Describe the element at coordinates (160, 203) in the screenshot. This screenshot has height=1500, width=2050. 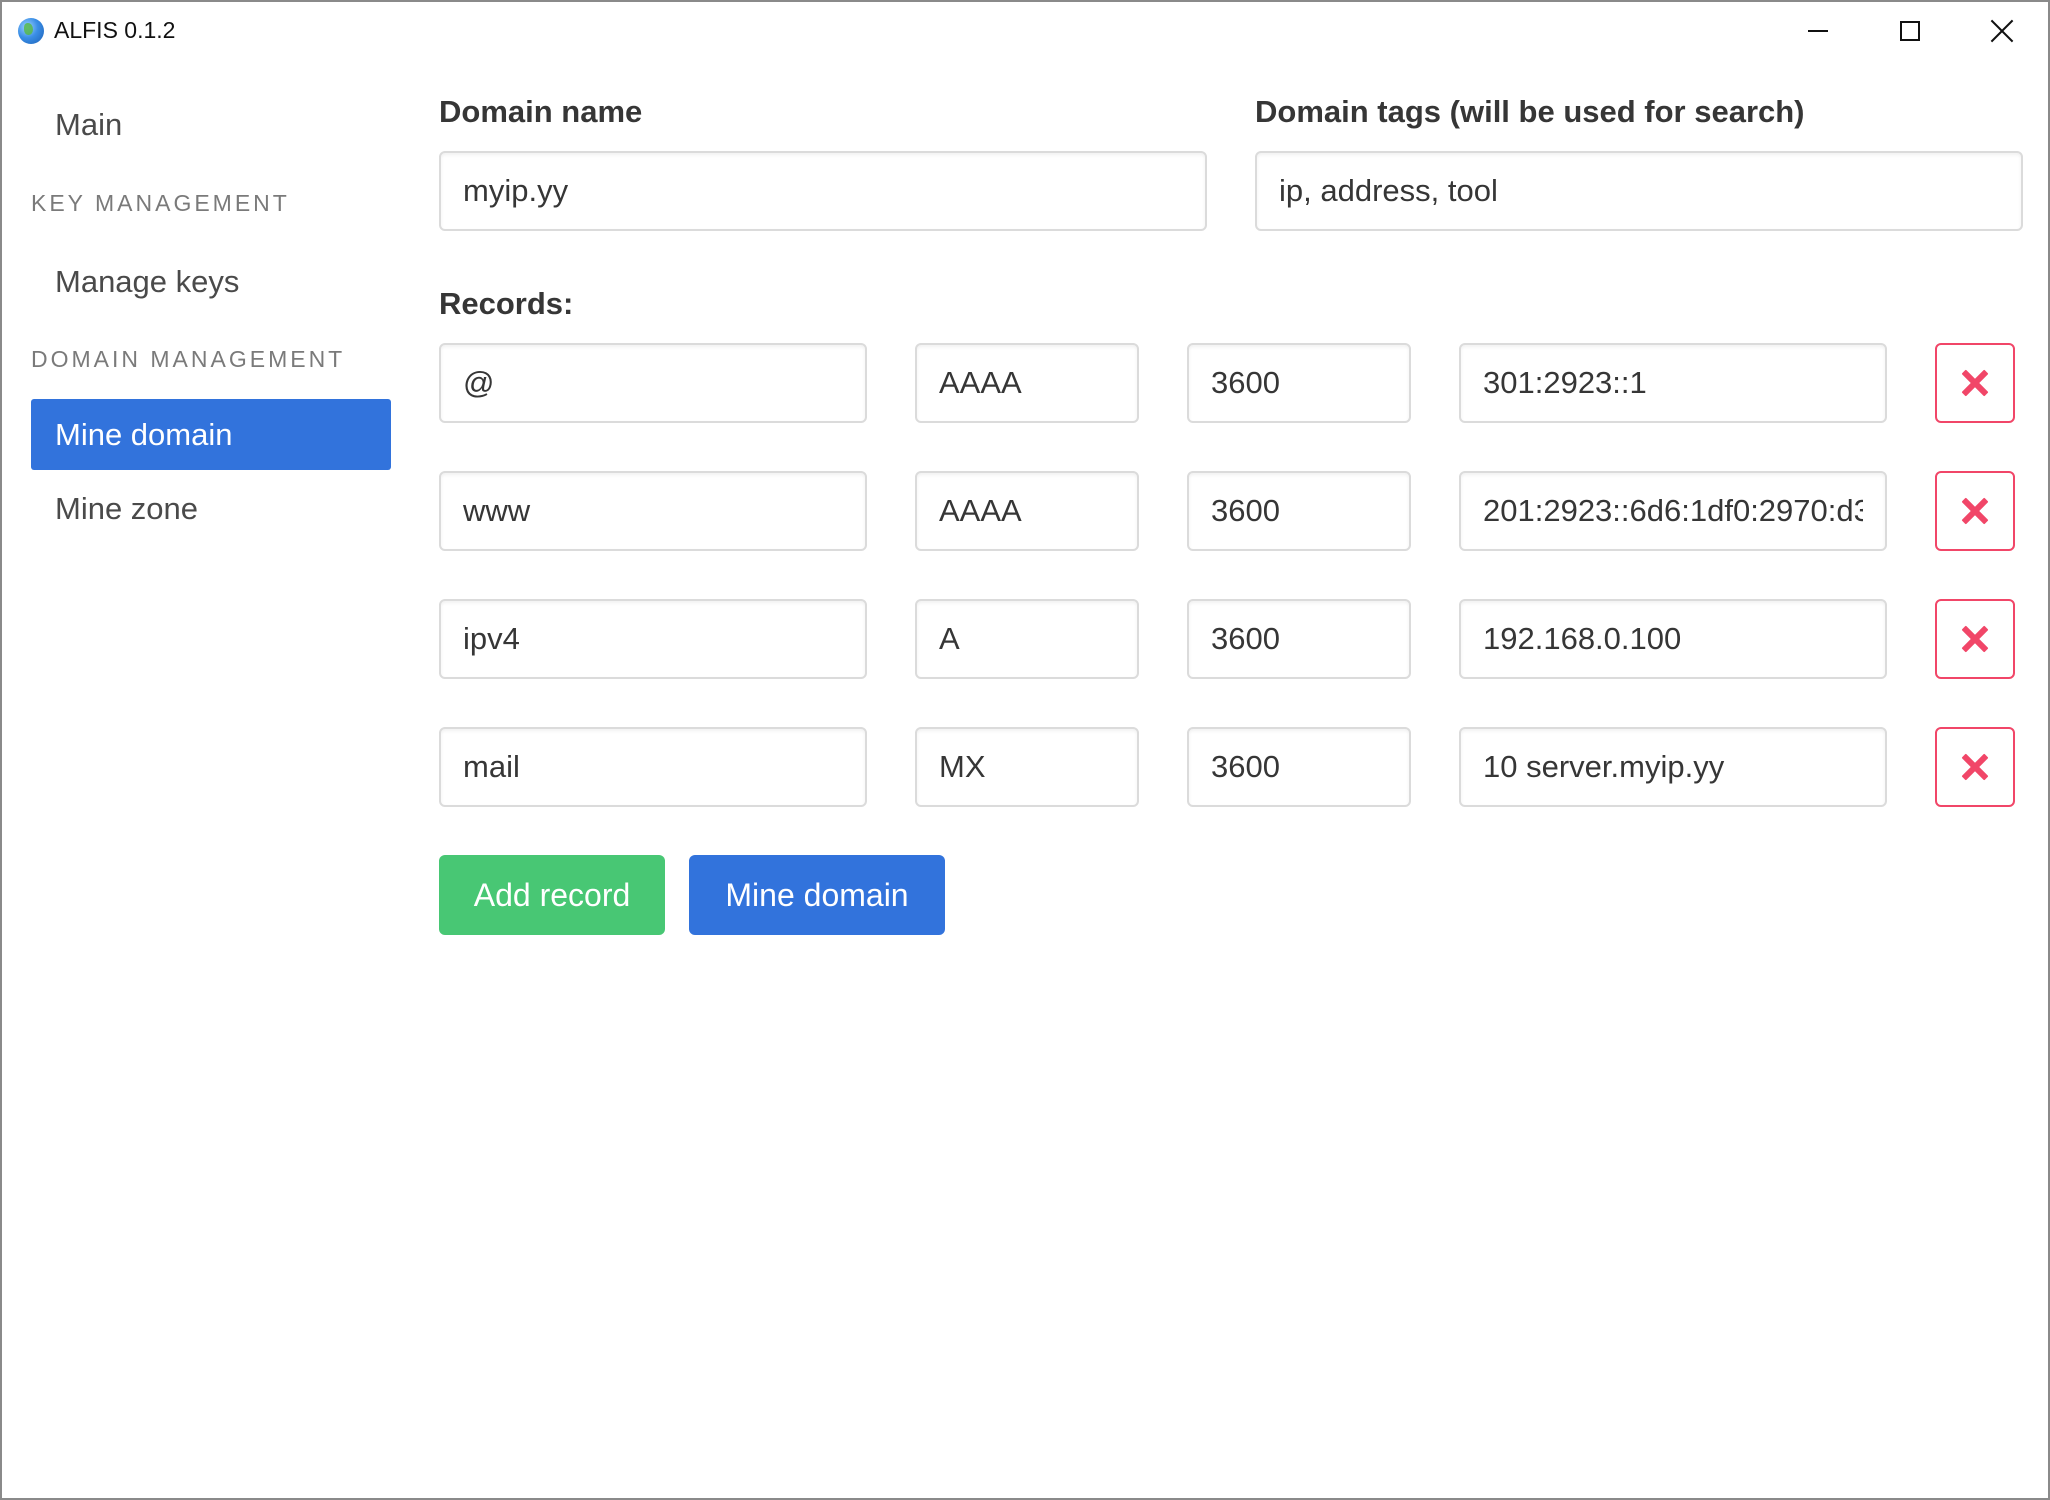
I see `menu-label-key-management: KEY MANAGEMENT` at that location.